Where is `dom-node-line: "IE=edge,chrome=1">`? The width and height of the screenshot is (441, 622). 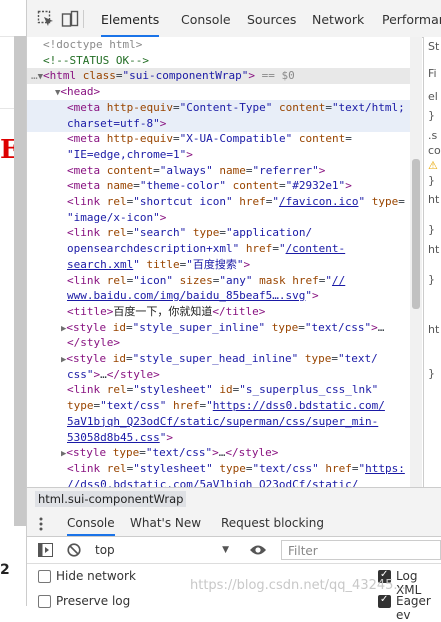 dom-node-line: "IE=edge,chrome=1"> is located at coordinates (110, 155).